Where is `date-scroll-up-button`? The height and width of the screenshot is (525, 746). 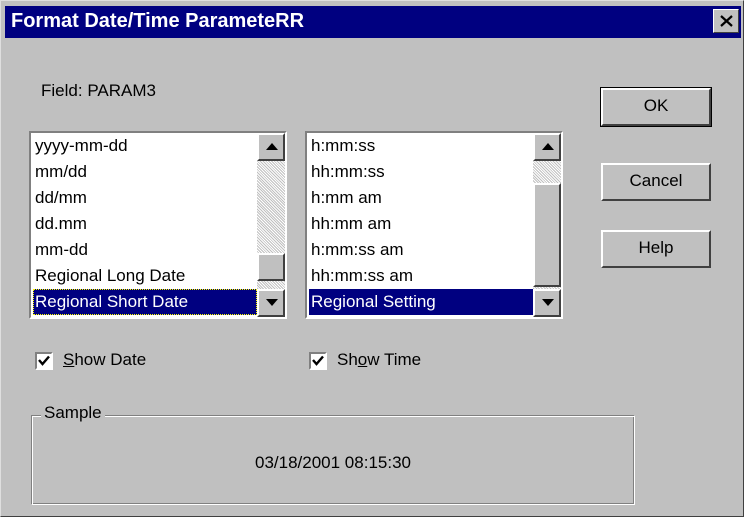
date-scroll-up-button is located at coordinates (271, 147).